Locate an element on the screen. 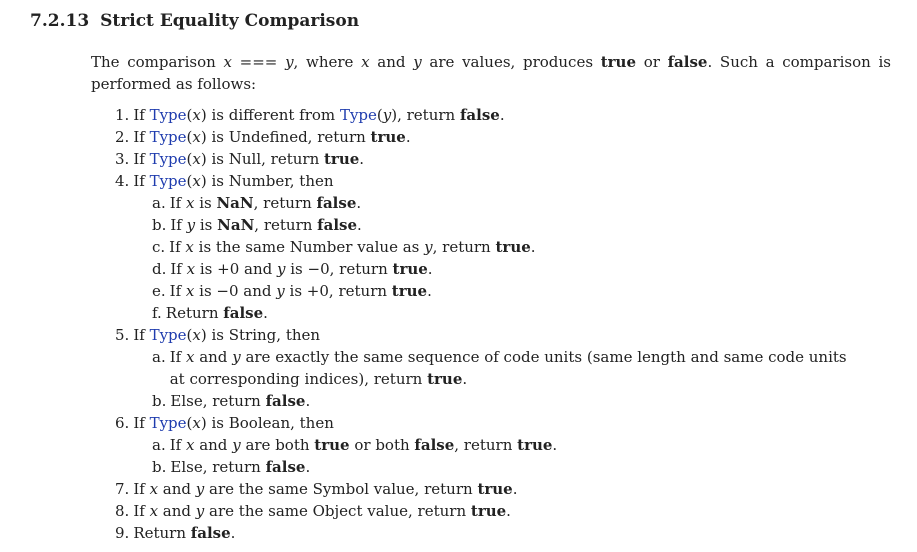 The image size is (917, 552). step-3: 3. If Type(x) is Null, return true. is located at coordinates (500, 159).